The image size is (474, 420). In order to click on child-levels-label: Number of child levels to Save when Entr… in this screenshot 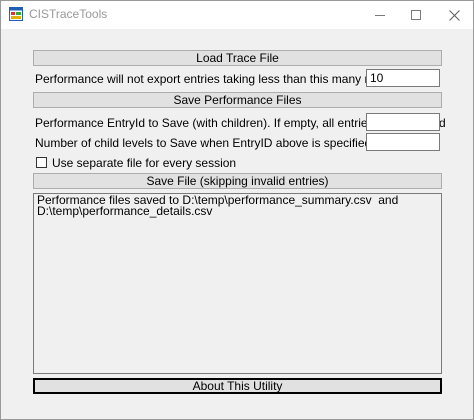, I will do `click(203, 143)`.